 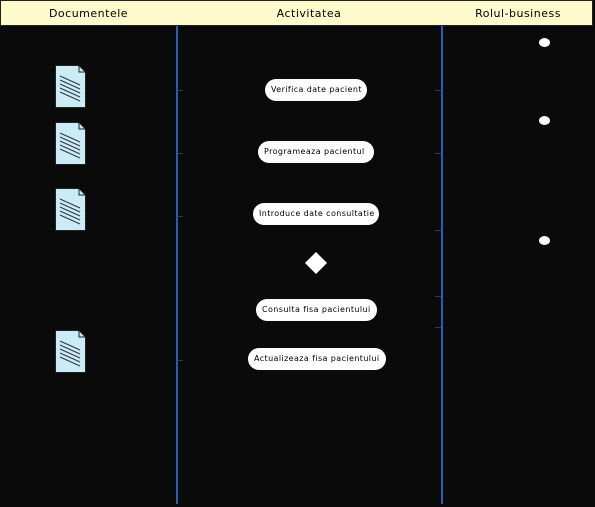 I want to click on activity-verify-patient-data: Verifica date pacient, so click(x=316, y=90).